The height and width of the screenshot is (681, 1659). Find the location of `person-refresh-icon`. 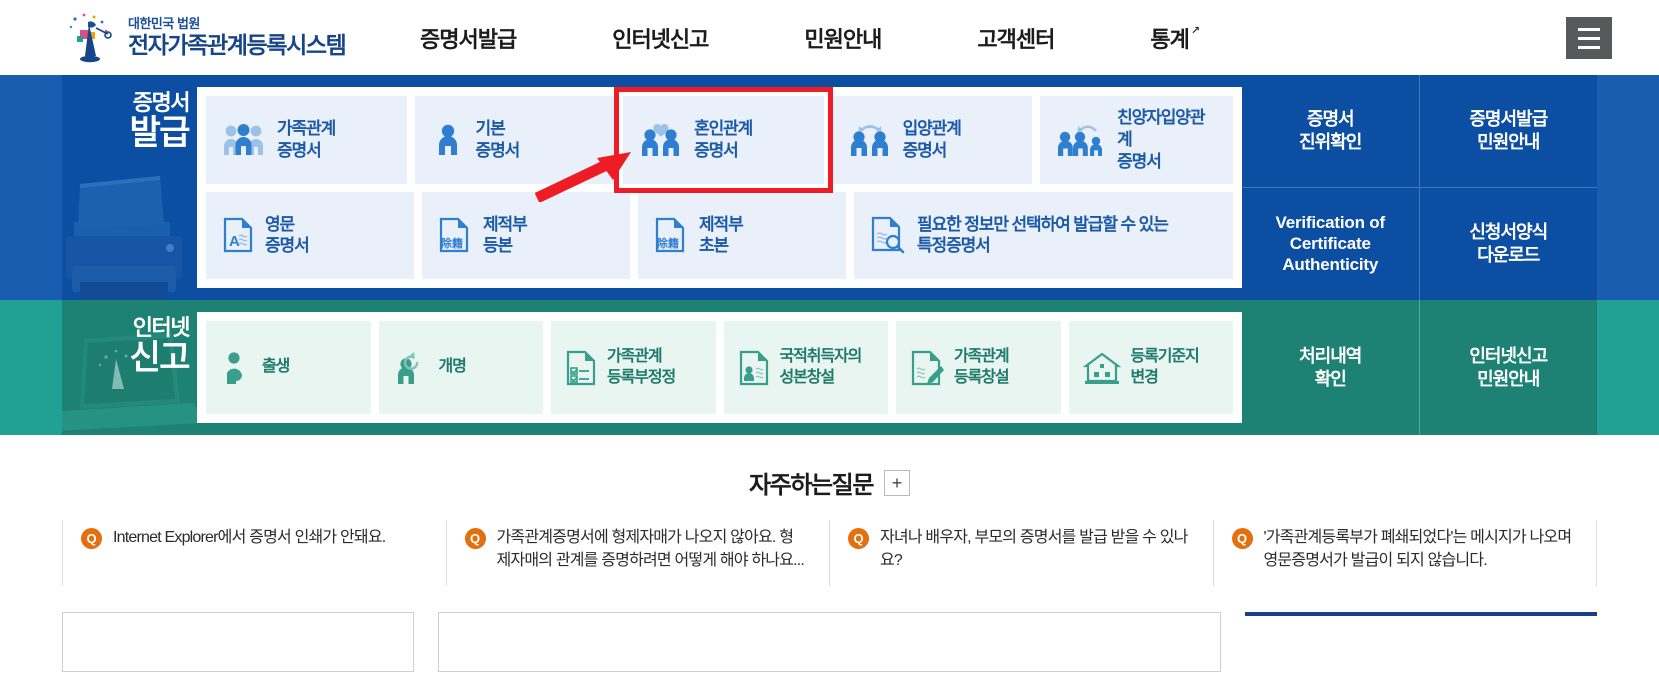

person-refresh-icon is located at coordinates (411, 368).